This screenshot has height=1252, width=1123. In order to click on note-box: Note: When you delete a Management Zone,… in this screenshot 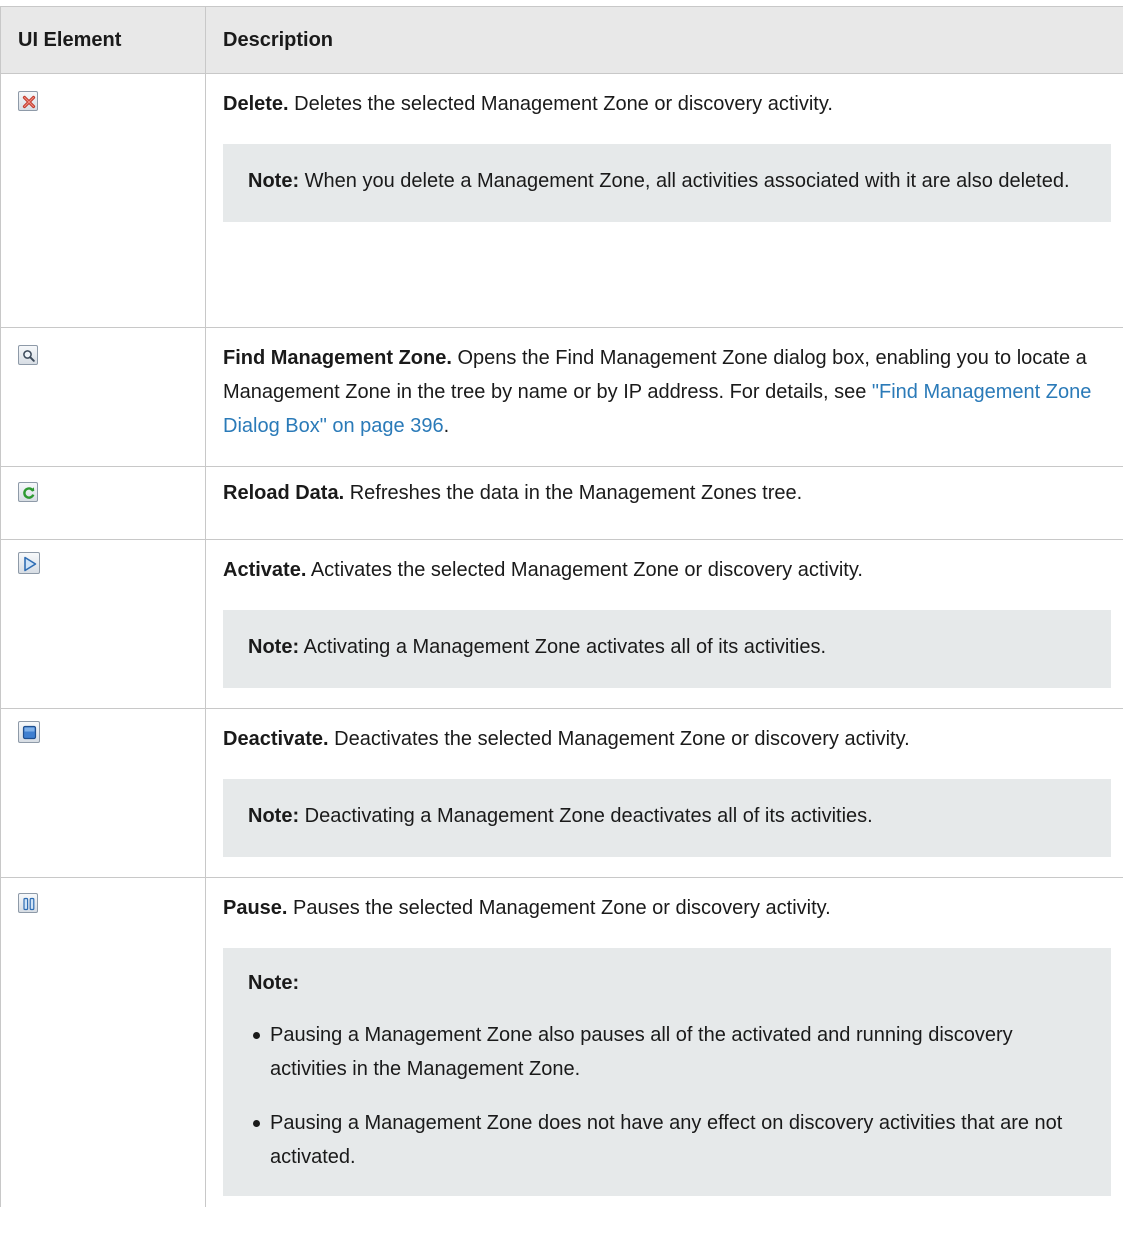, I will do `click(667, 183)`.